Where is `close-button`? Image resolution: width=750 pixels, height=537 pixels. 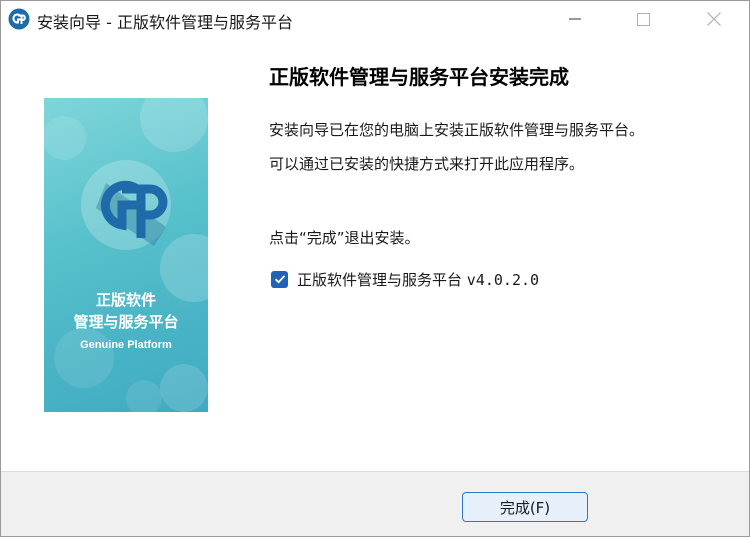 close-button is located at coordinates (714, 19).